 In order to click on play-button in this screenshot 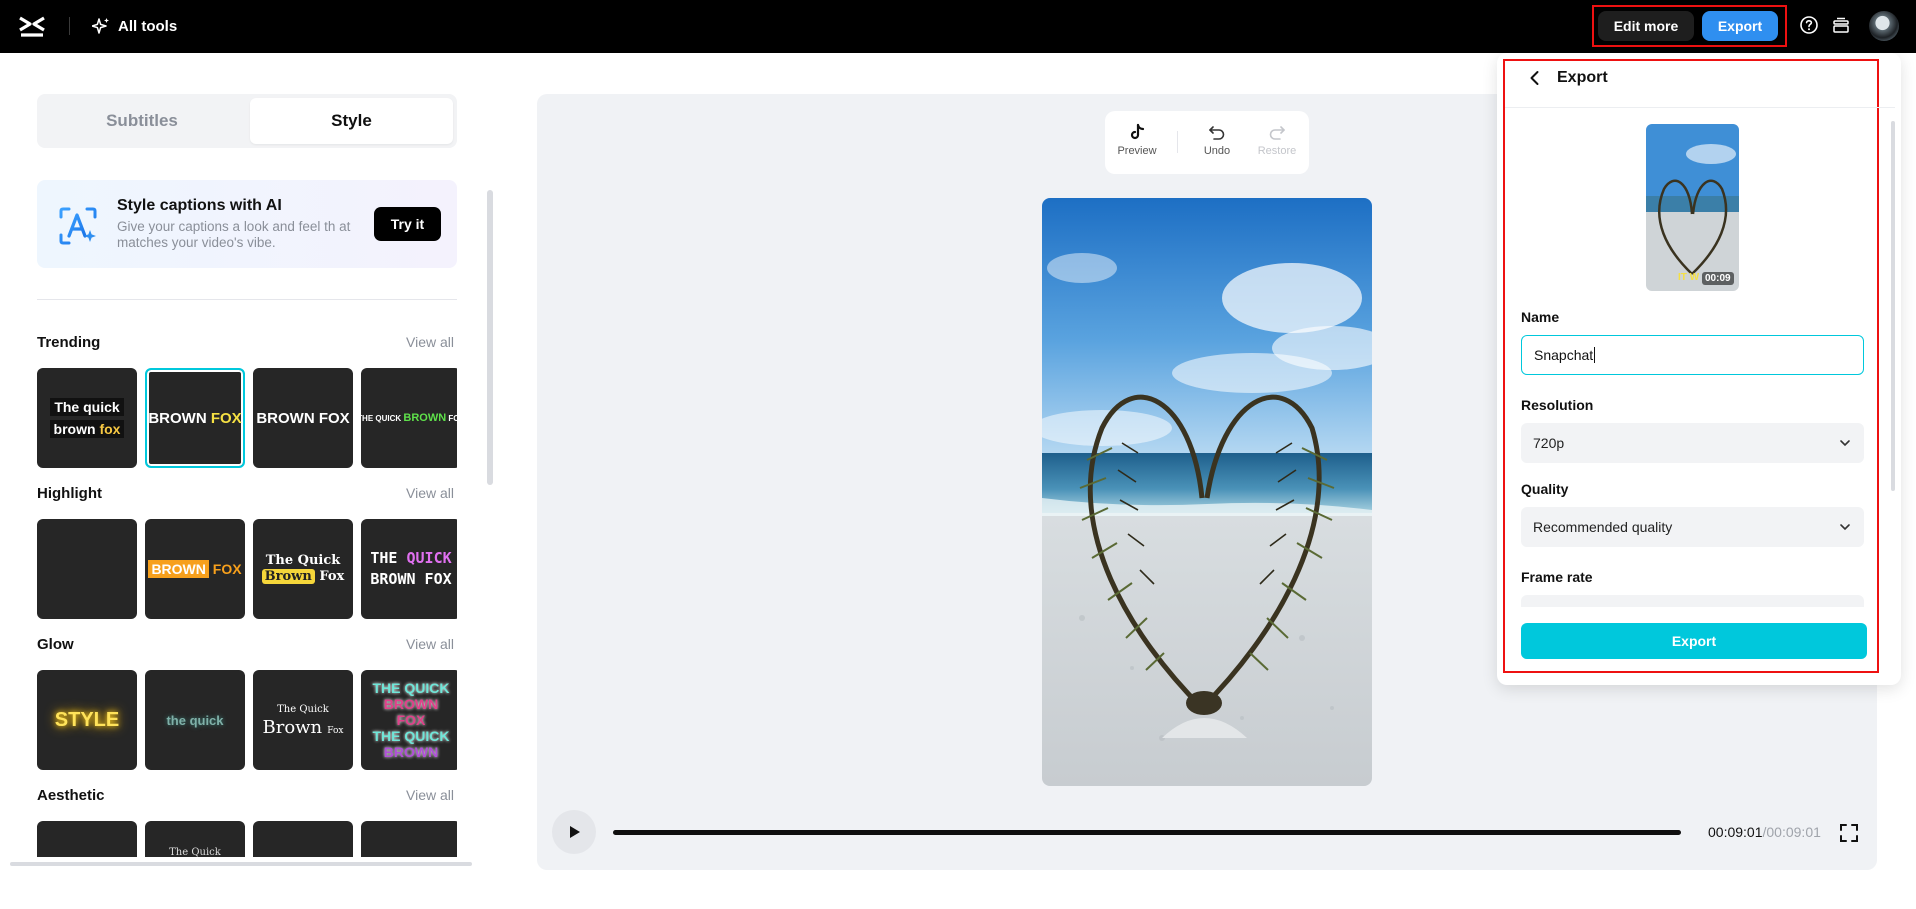, I will do `click(574, 832)`.